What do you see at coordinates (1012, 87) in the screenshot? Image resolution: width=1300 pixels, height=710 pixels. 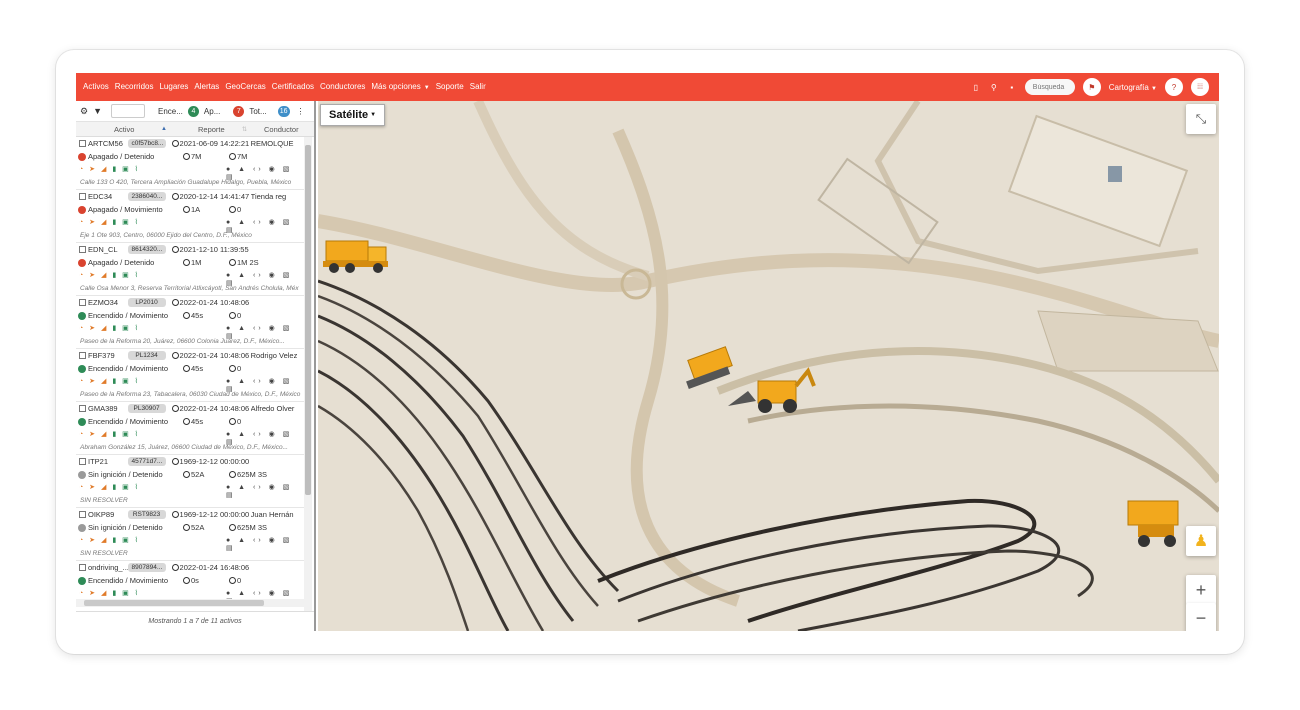 I see `lock-icon: ▪` at bounding box center [1012, 87].